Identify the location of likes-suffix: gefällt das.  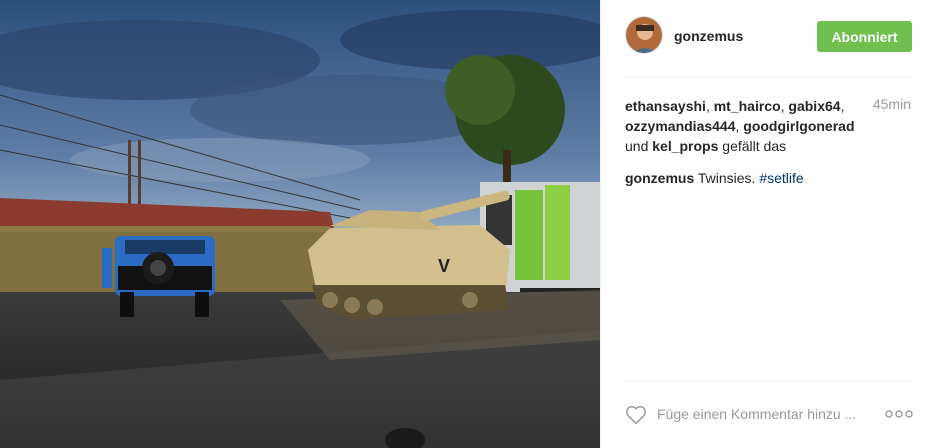
(752, 146).